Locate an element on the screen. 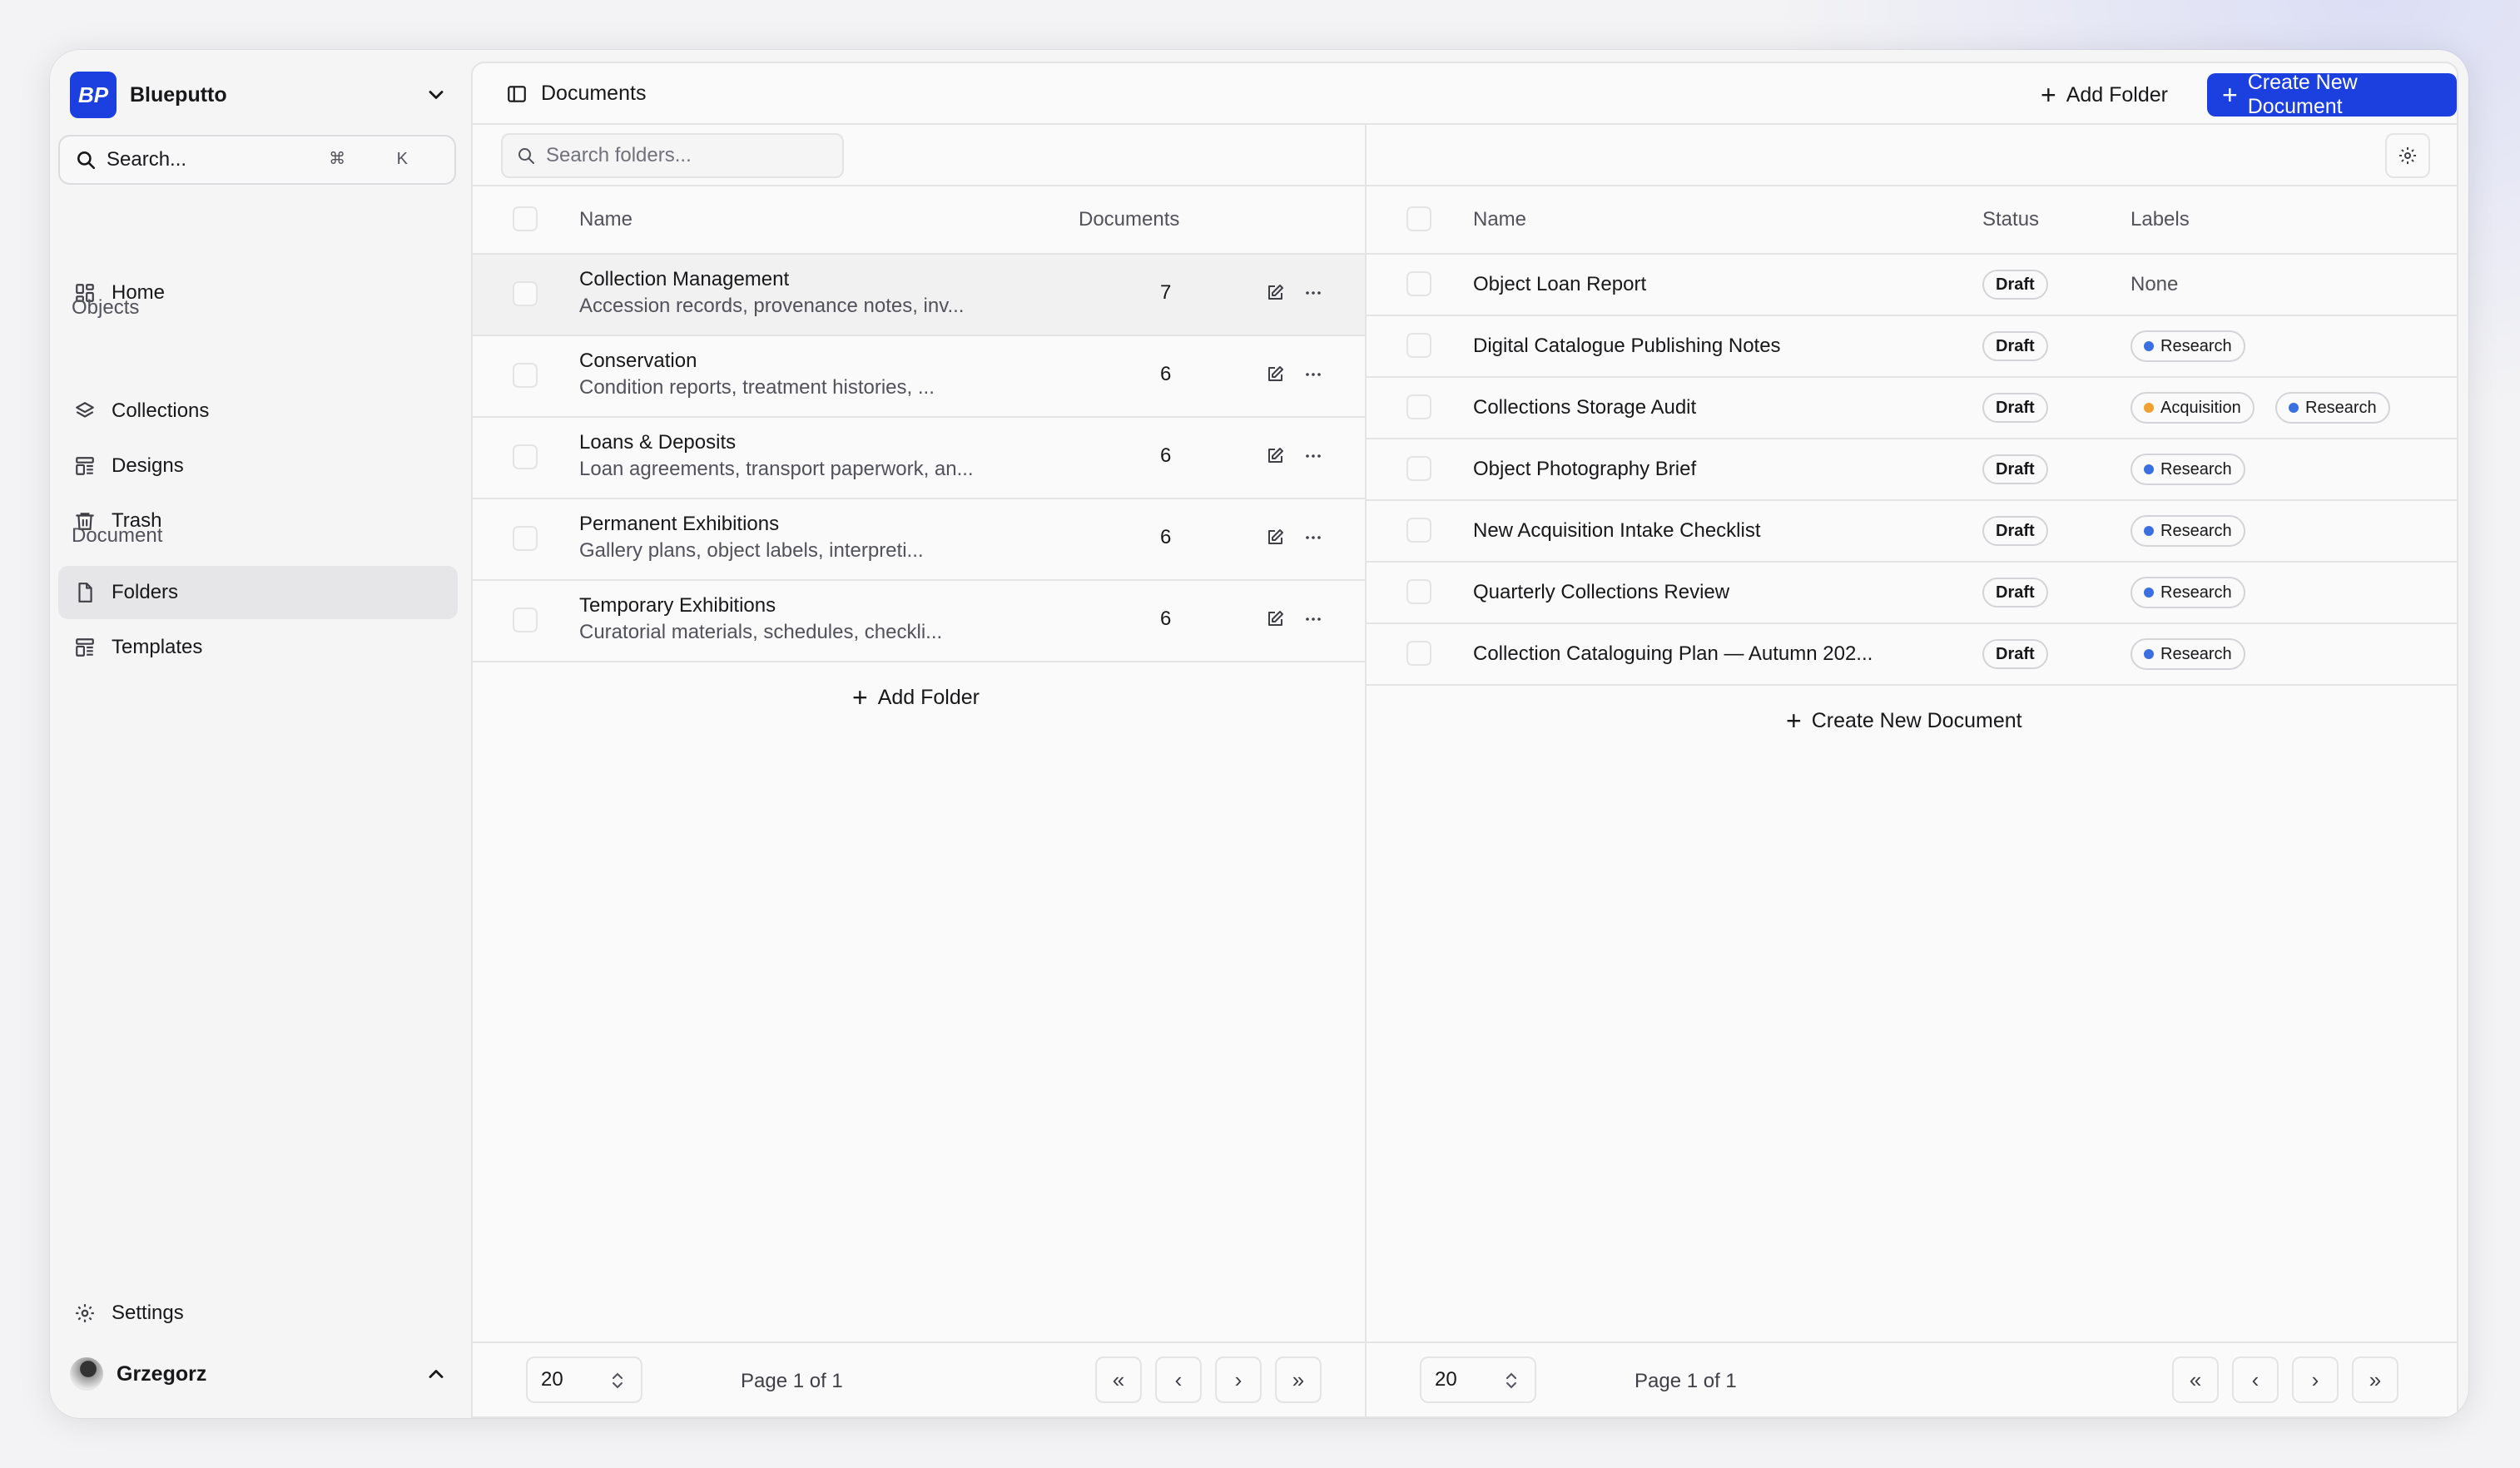 This screenshot has width=2520, height=1468. sidebar-item-settings: Settings is located at coordinates (258, 1313).